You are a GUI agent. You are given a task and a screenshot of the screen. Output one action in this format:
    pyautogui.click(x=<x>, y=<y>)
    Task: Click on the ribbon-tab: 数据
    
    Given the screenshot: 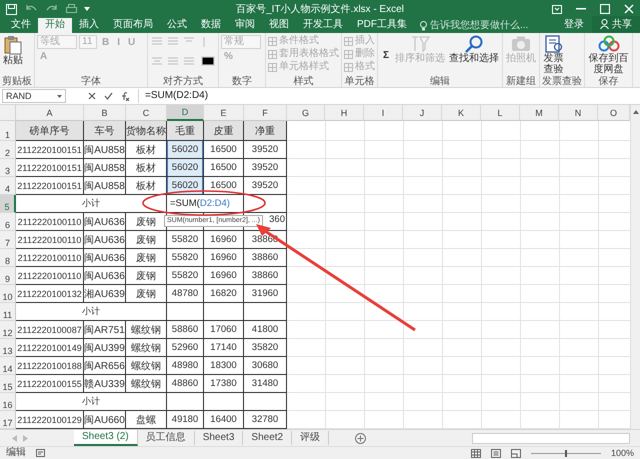 What is the action you would take?
    pyautogui.click(x=211, y=25)
    